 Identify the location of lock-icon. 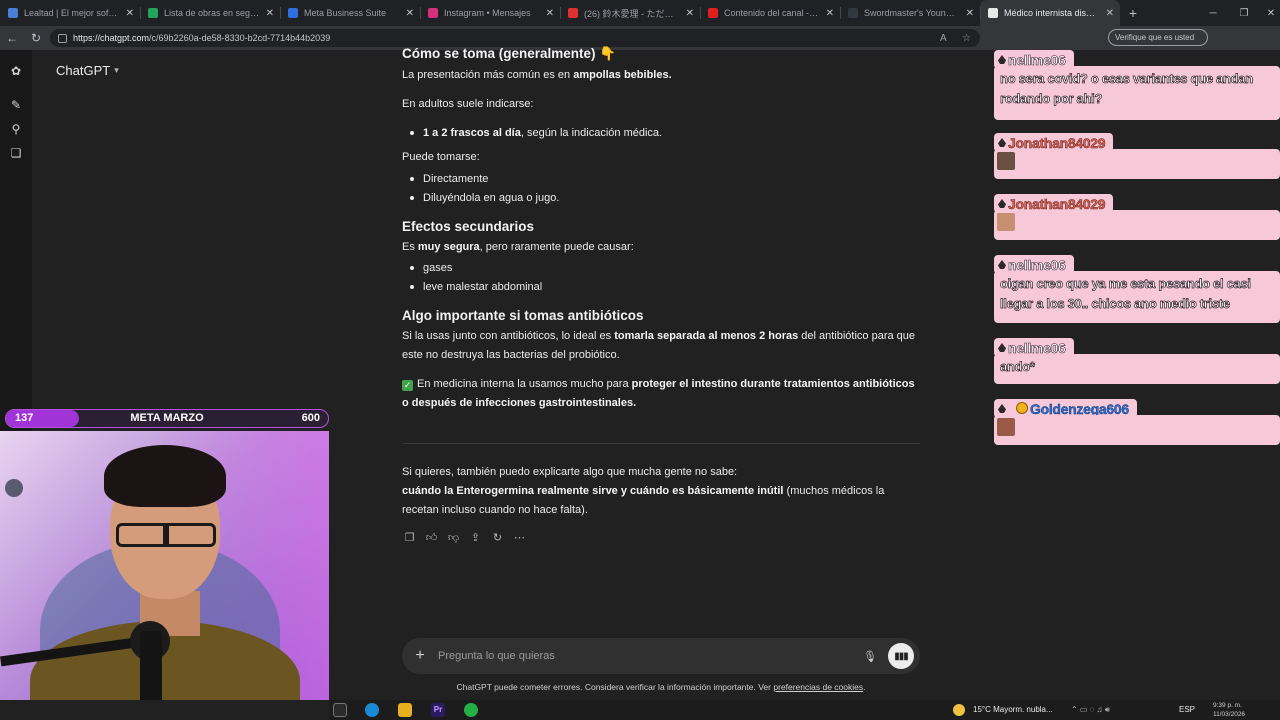
(62, 38).